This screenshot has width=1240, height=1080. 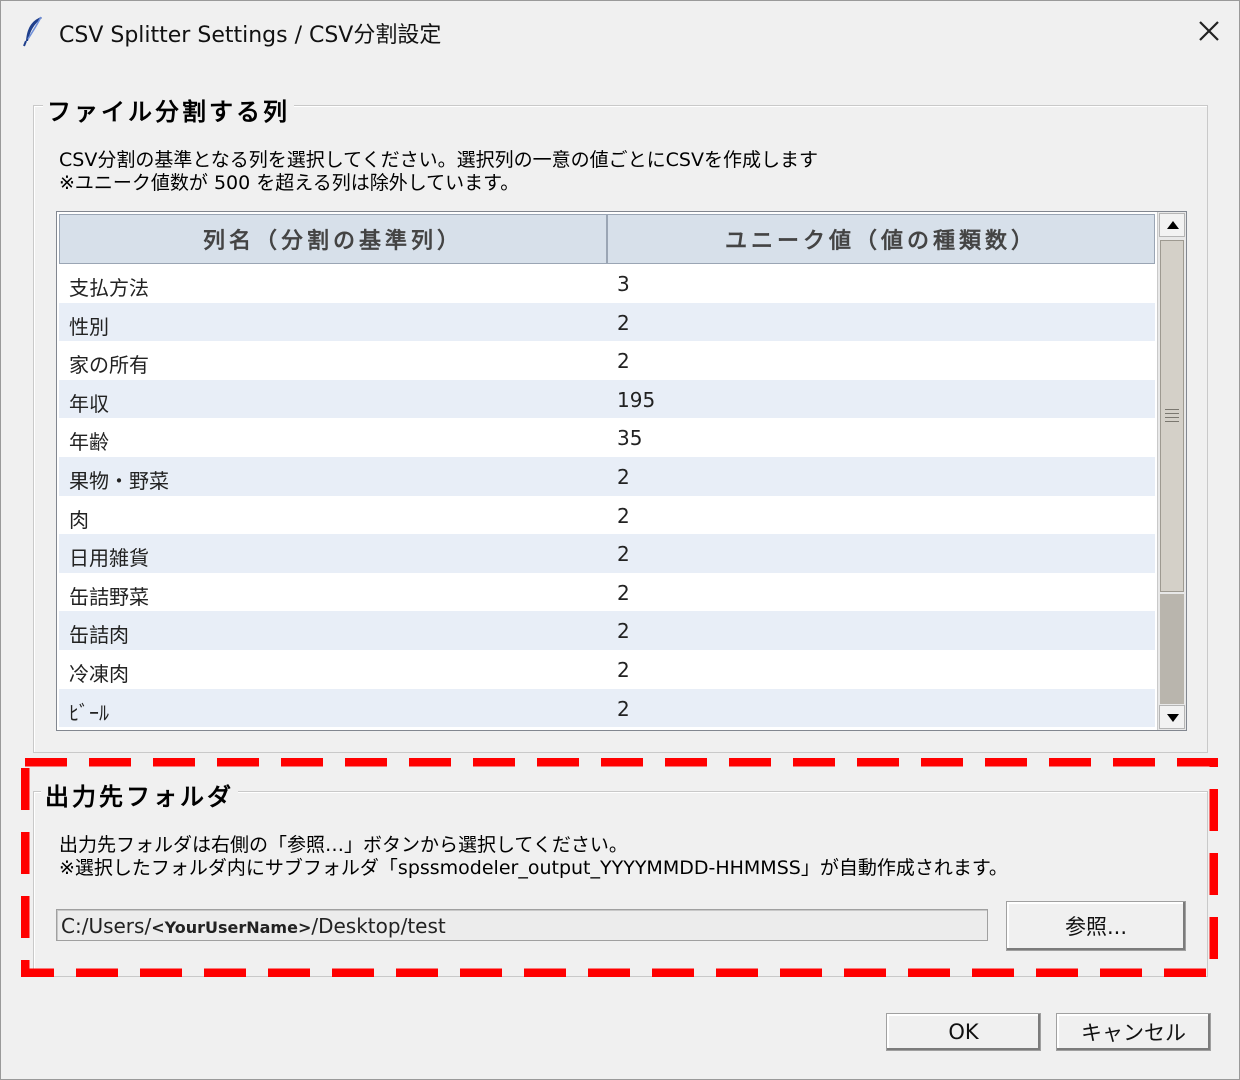 What do you see at coordinates (333, 239) in the screenshot?
I see `header-column-name: 列名（分割の基準列）` at bounding box center [333, 239].